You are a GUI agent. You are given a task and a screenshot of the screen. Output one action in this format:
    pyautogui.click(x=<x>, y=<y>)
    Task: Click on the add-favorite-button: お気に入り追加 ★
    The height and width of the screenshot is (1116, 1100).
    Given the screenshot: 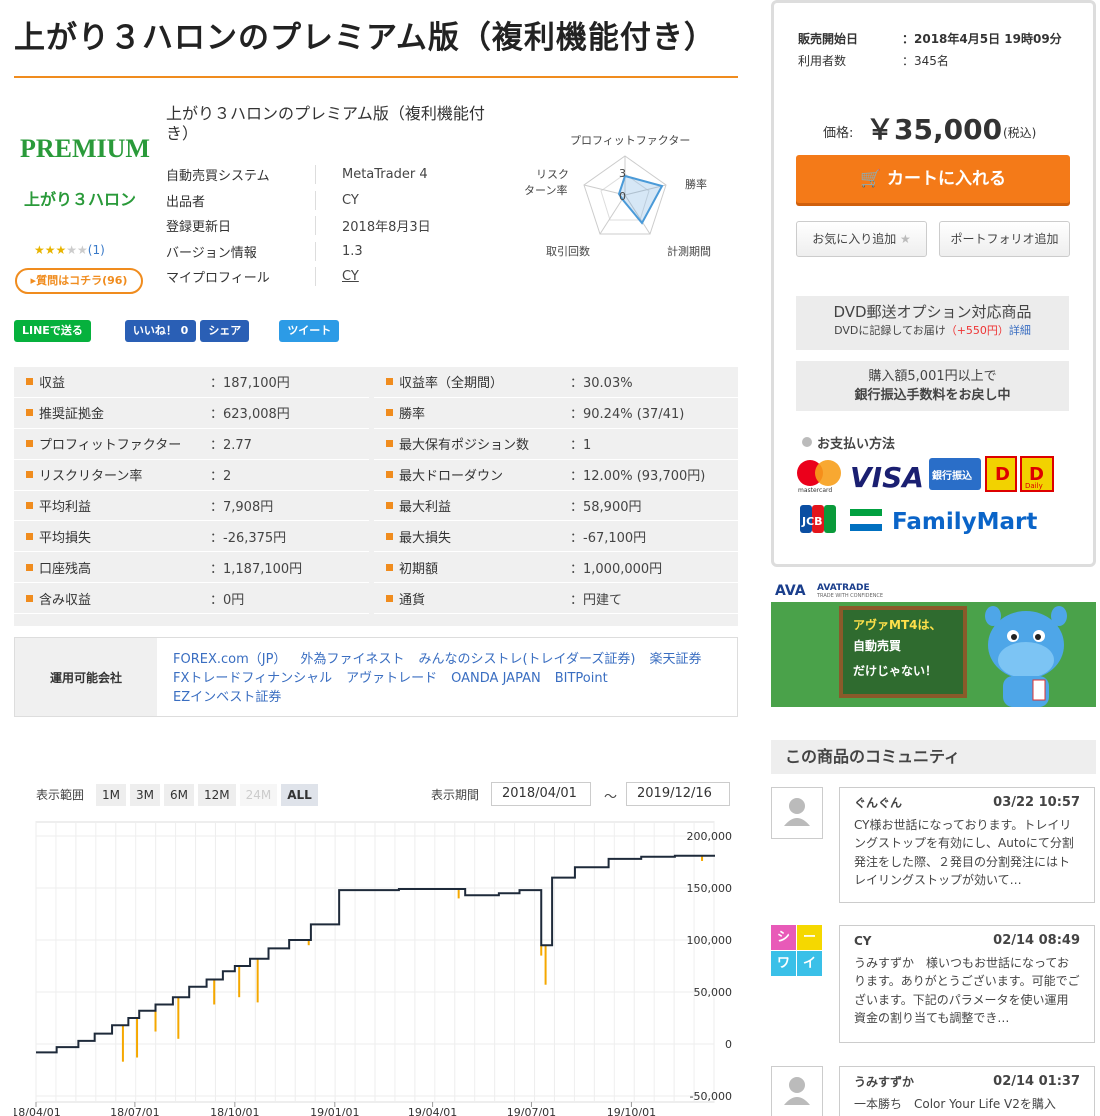 What is the action you would take?
    pyautogui.click(x=861, y=239)
    